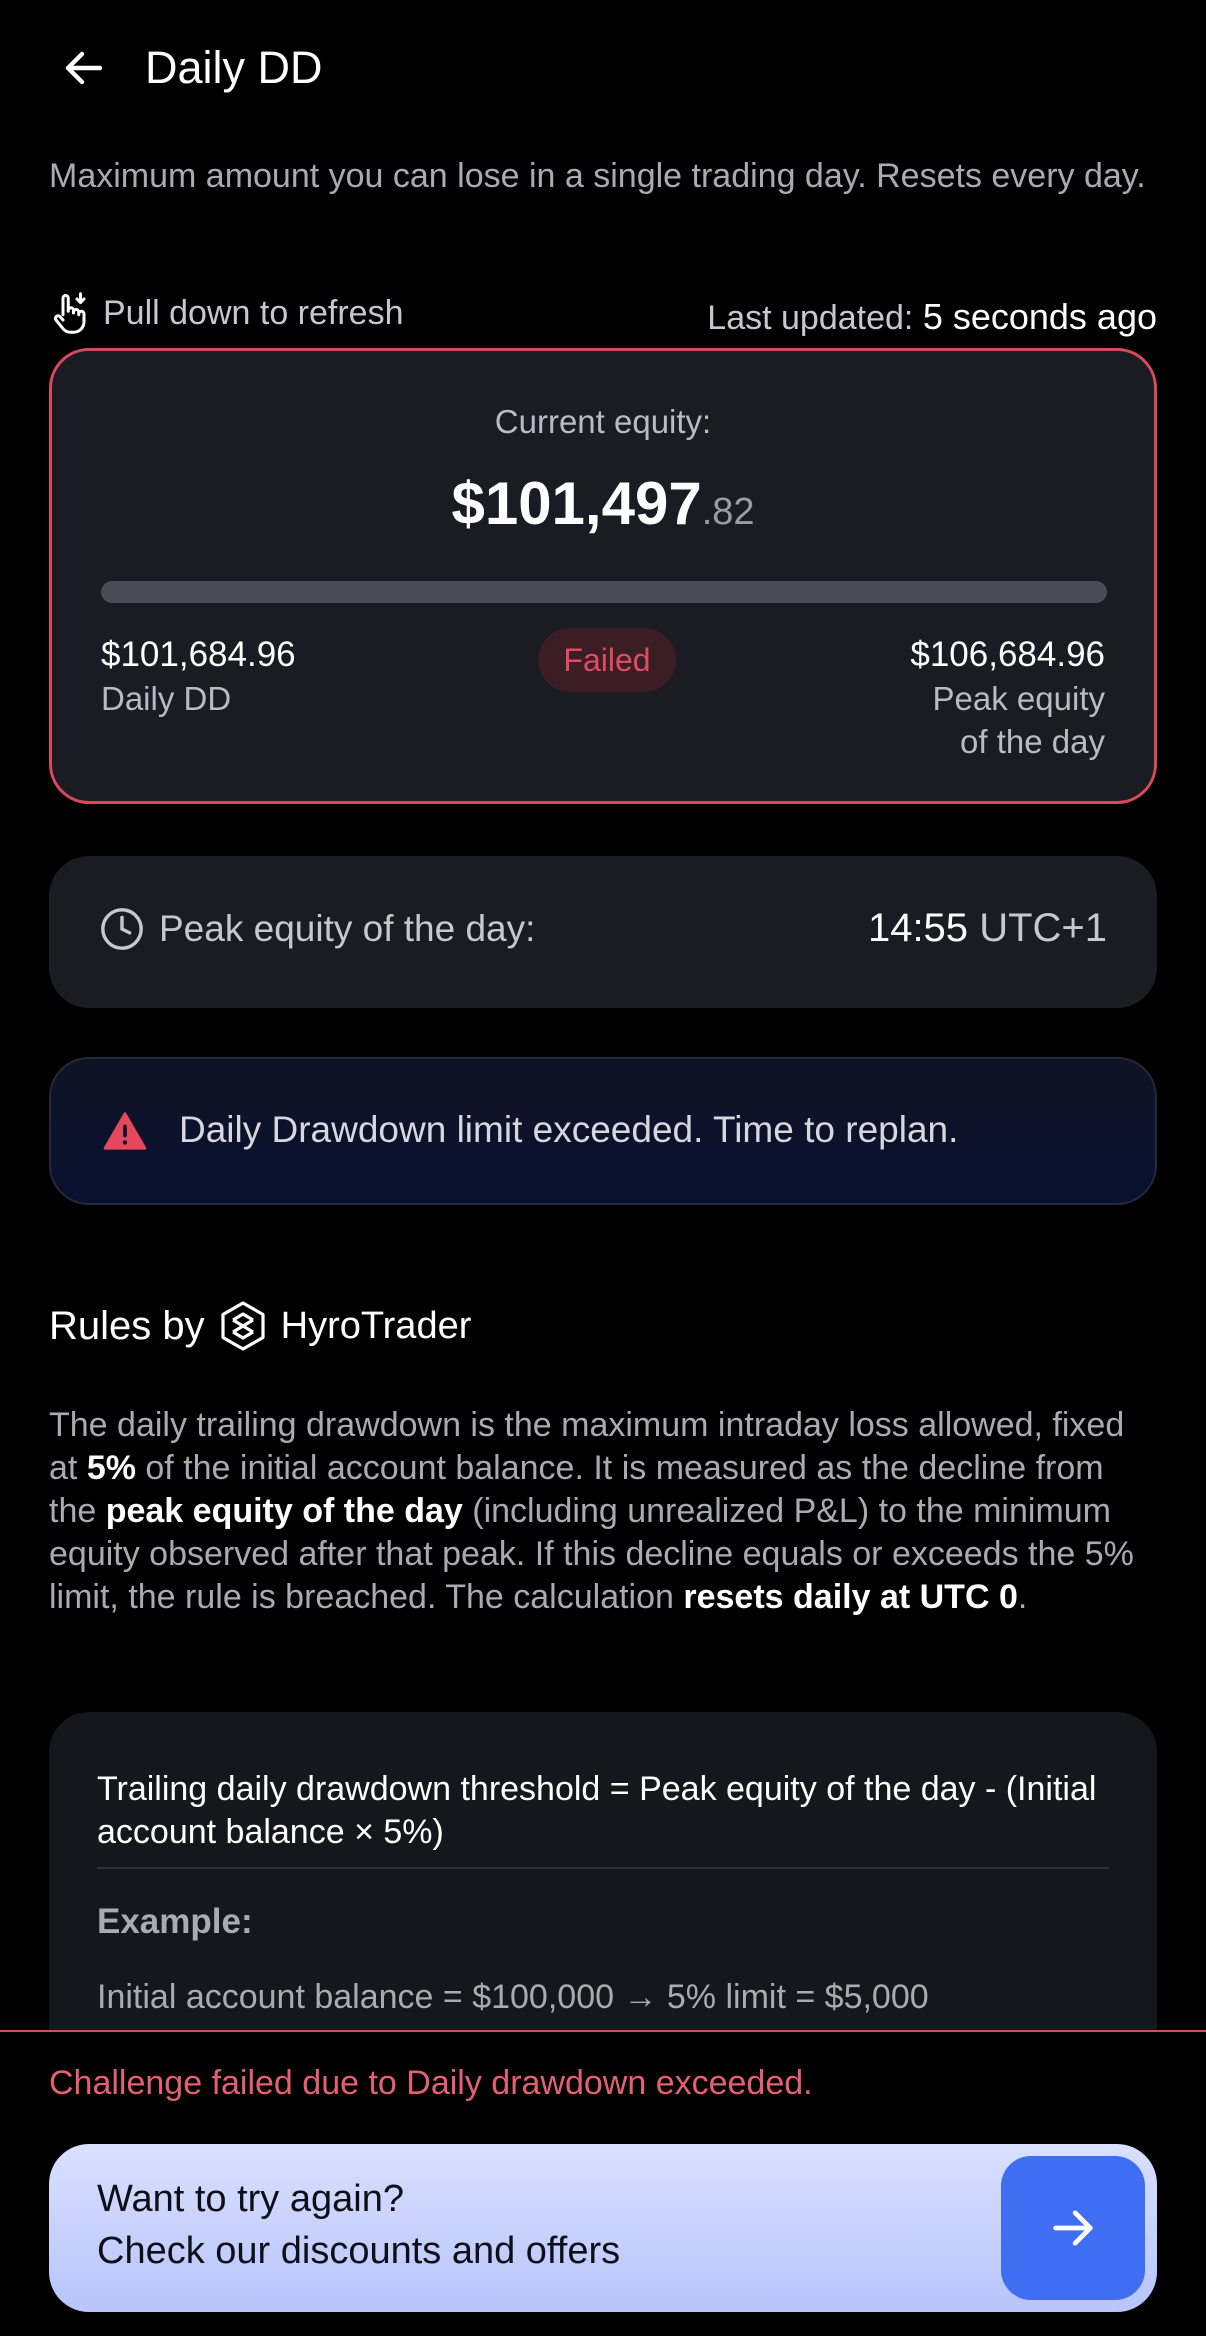  Describe the element at coordinates (111, 1468) in the screenshot. I see `rules-bold-1: 5%` at that location.